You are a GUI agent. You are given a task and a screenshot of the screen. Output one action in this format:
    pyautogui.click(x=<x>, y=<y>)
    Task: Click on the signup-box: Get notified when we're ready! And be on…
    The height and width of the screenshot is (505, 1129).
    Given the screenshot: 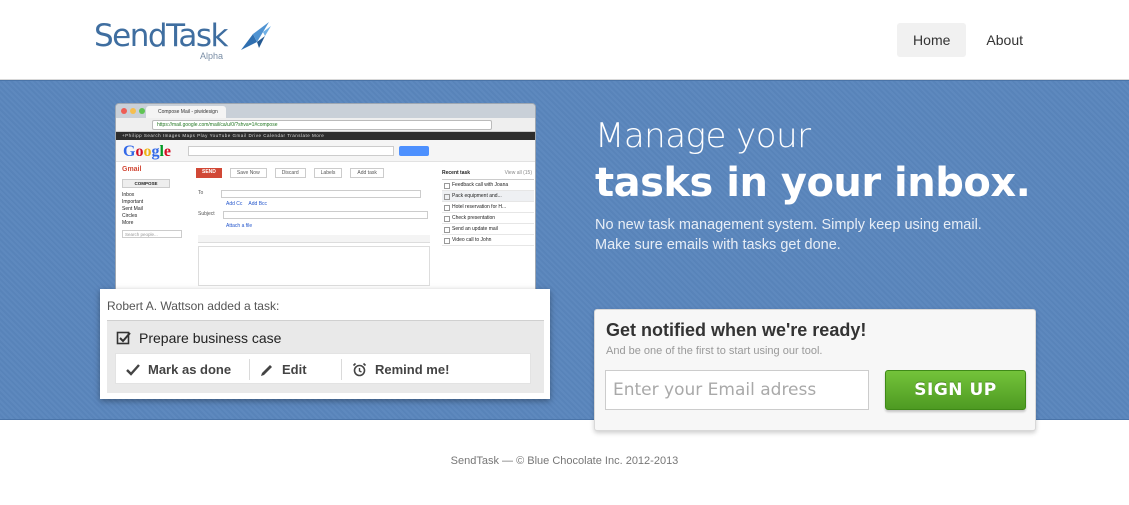 What is the action you would take?
    pyautogui.click(x=815, y=370)
    